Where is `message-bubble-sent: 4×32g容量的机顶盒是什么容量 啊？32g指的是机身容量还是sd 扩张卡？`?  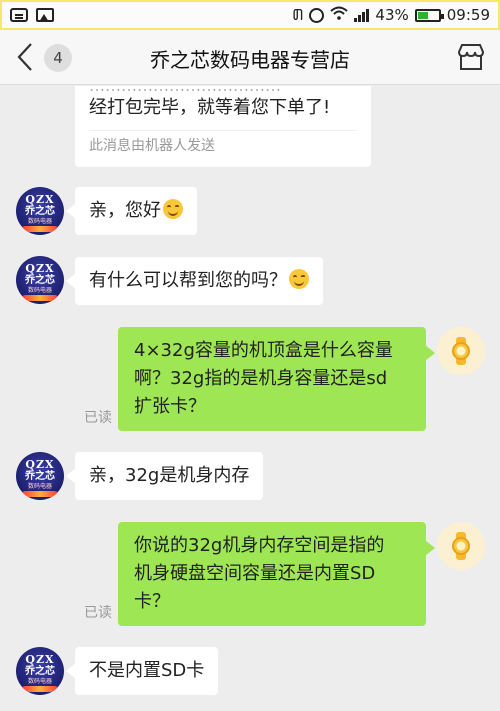
message-bubble-sent: 4×32g容量的机顶盒是什么容量 啊？32g指的是机身容量还是sd 扩张卡？ is located at coordinates (276, 379).